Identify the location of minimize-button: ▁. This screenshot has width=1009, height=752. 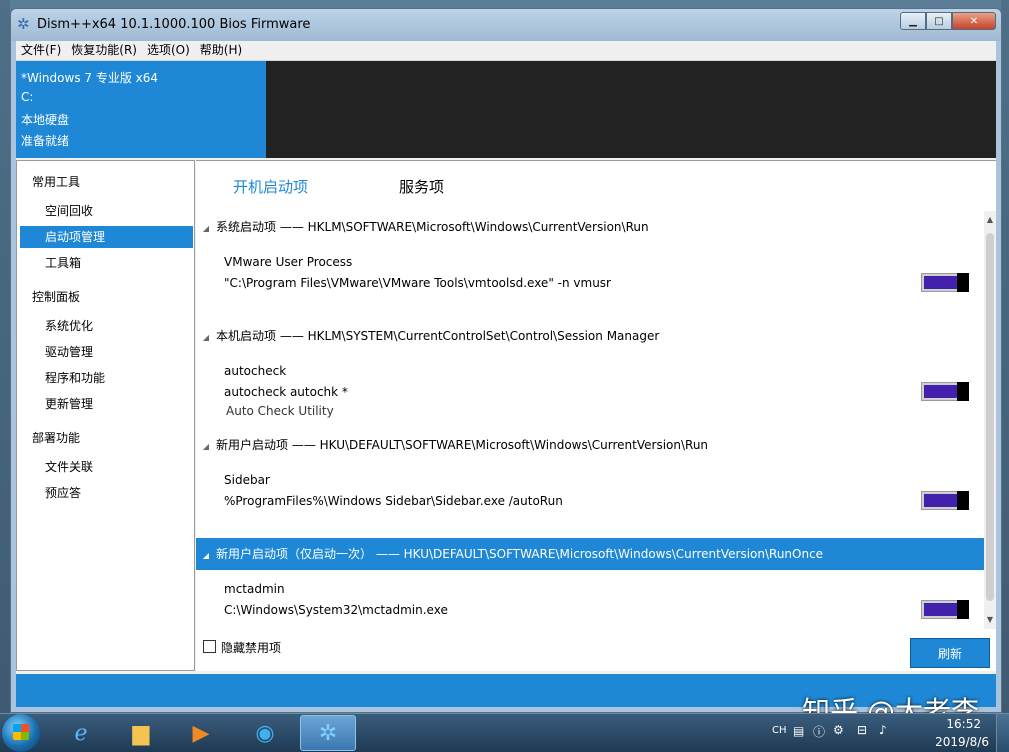
(913, 21).